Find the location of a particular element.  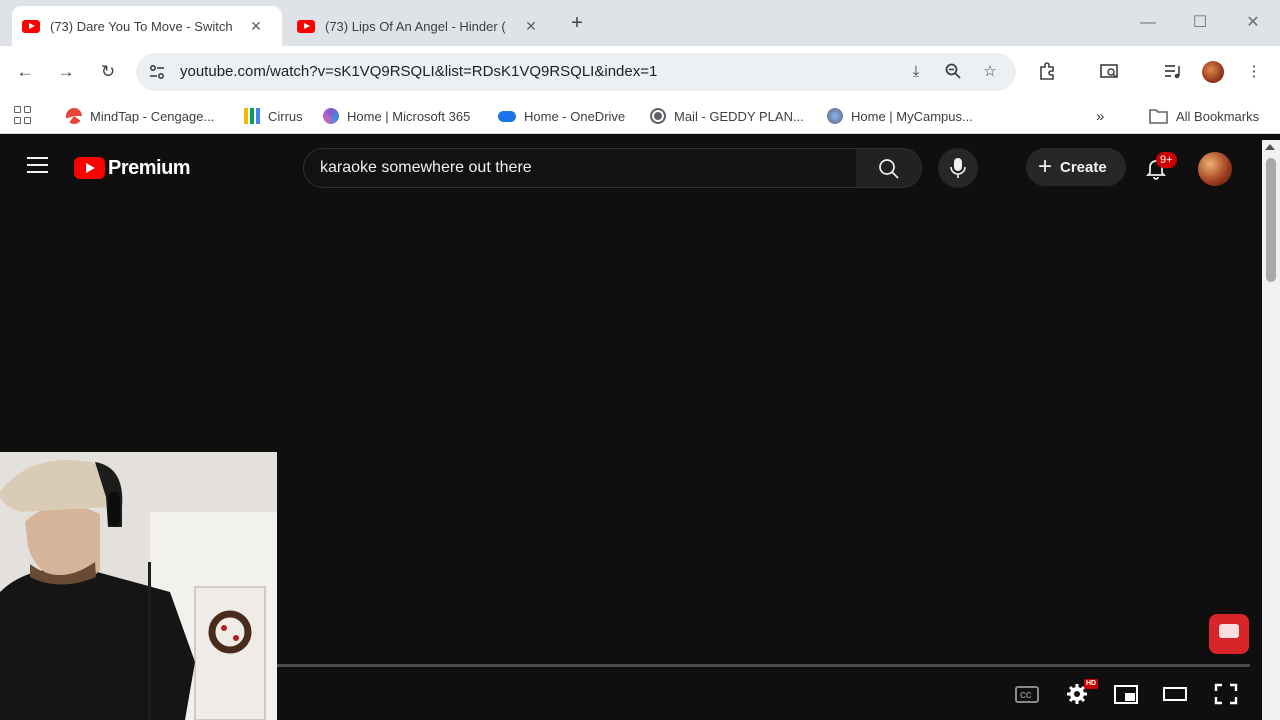

cirrus-icon is located at coordinates (252, 116).